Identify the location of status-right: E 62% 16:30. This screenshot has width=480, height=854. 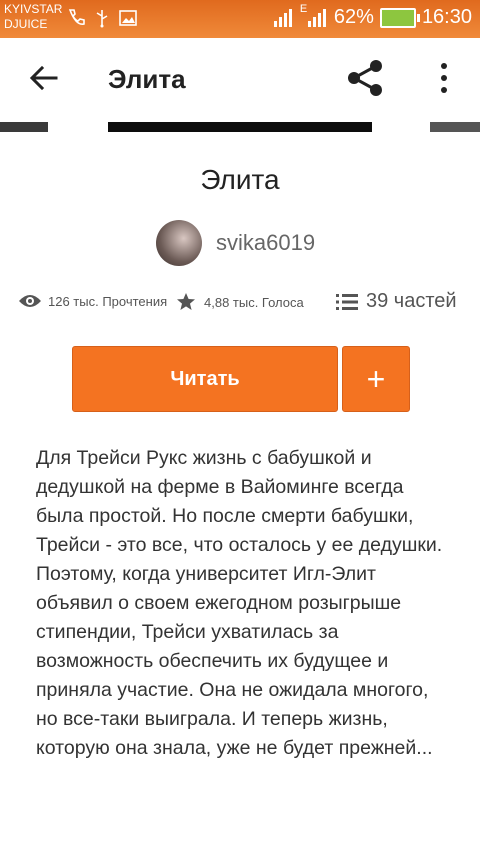
(372, 16).